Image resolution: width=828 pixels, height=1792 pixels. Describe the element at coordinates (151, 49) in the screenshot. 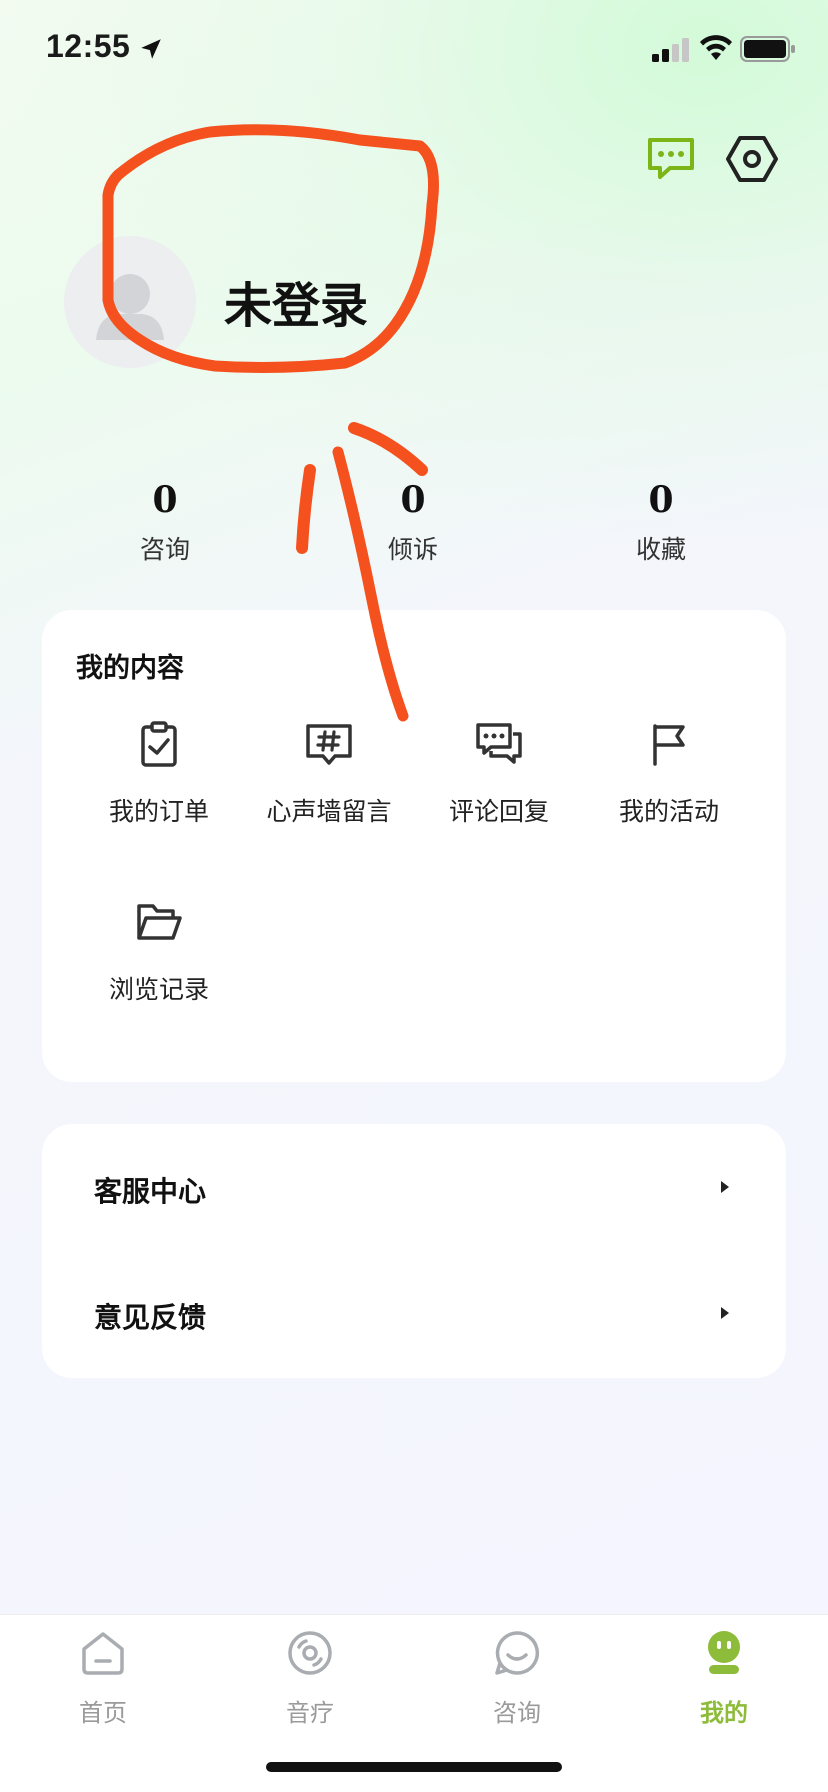

I see `location-arrow-icon` at that location.